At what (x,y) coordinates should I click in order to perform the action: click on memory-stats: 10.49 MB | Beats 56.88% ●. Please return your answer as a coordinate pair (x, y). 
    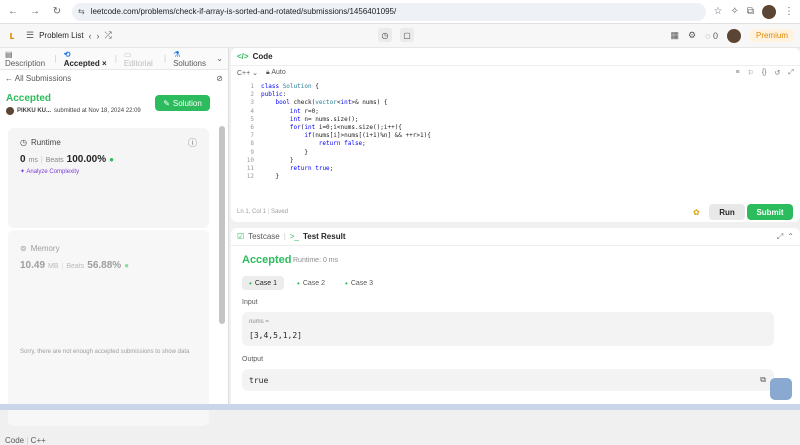
    Looking at the image, I should click on (75, 265).